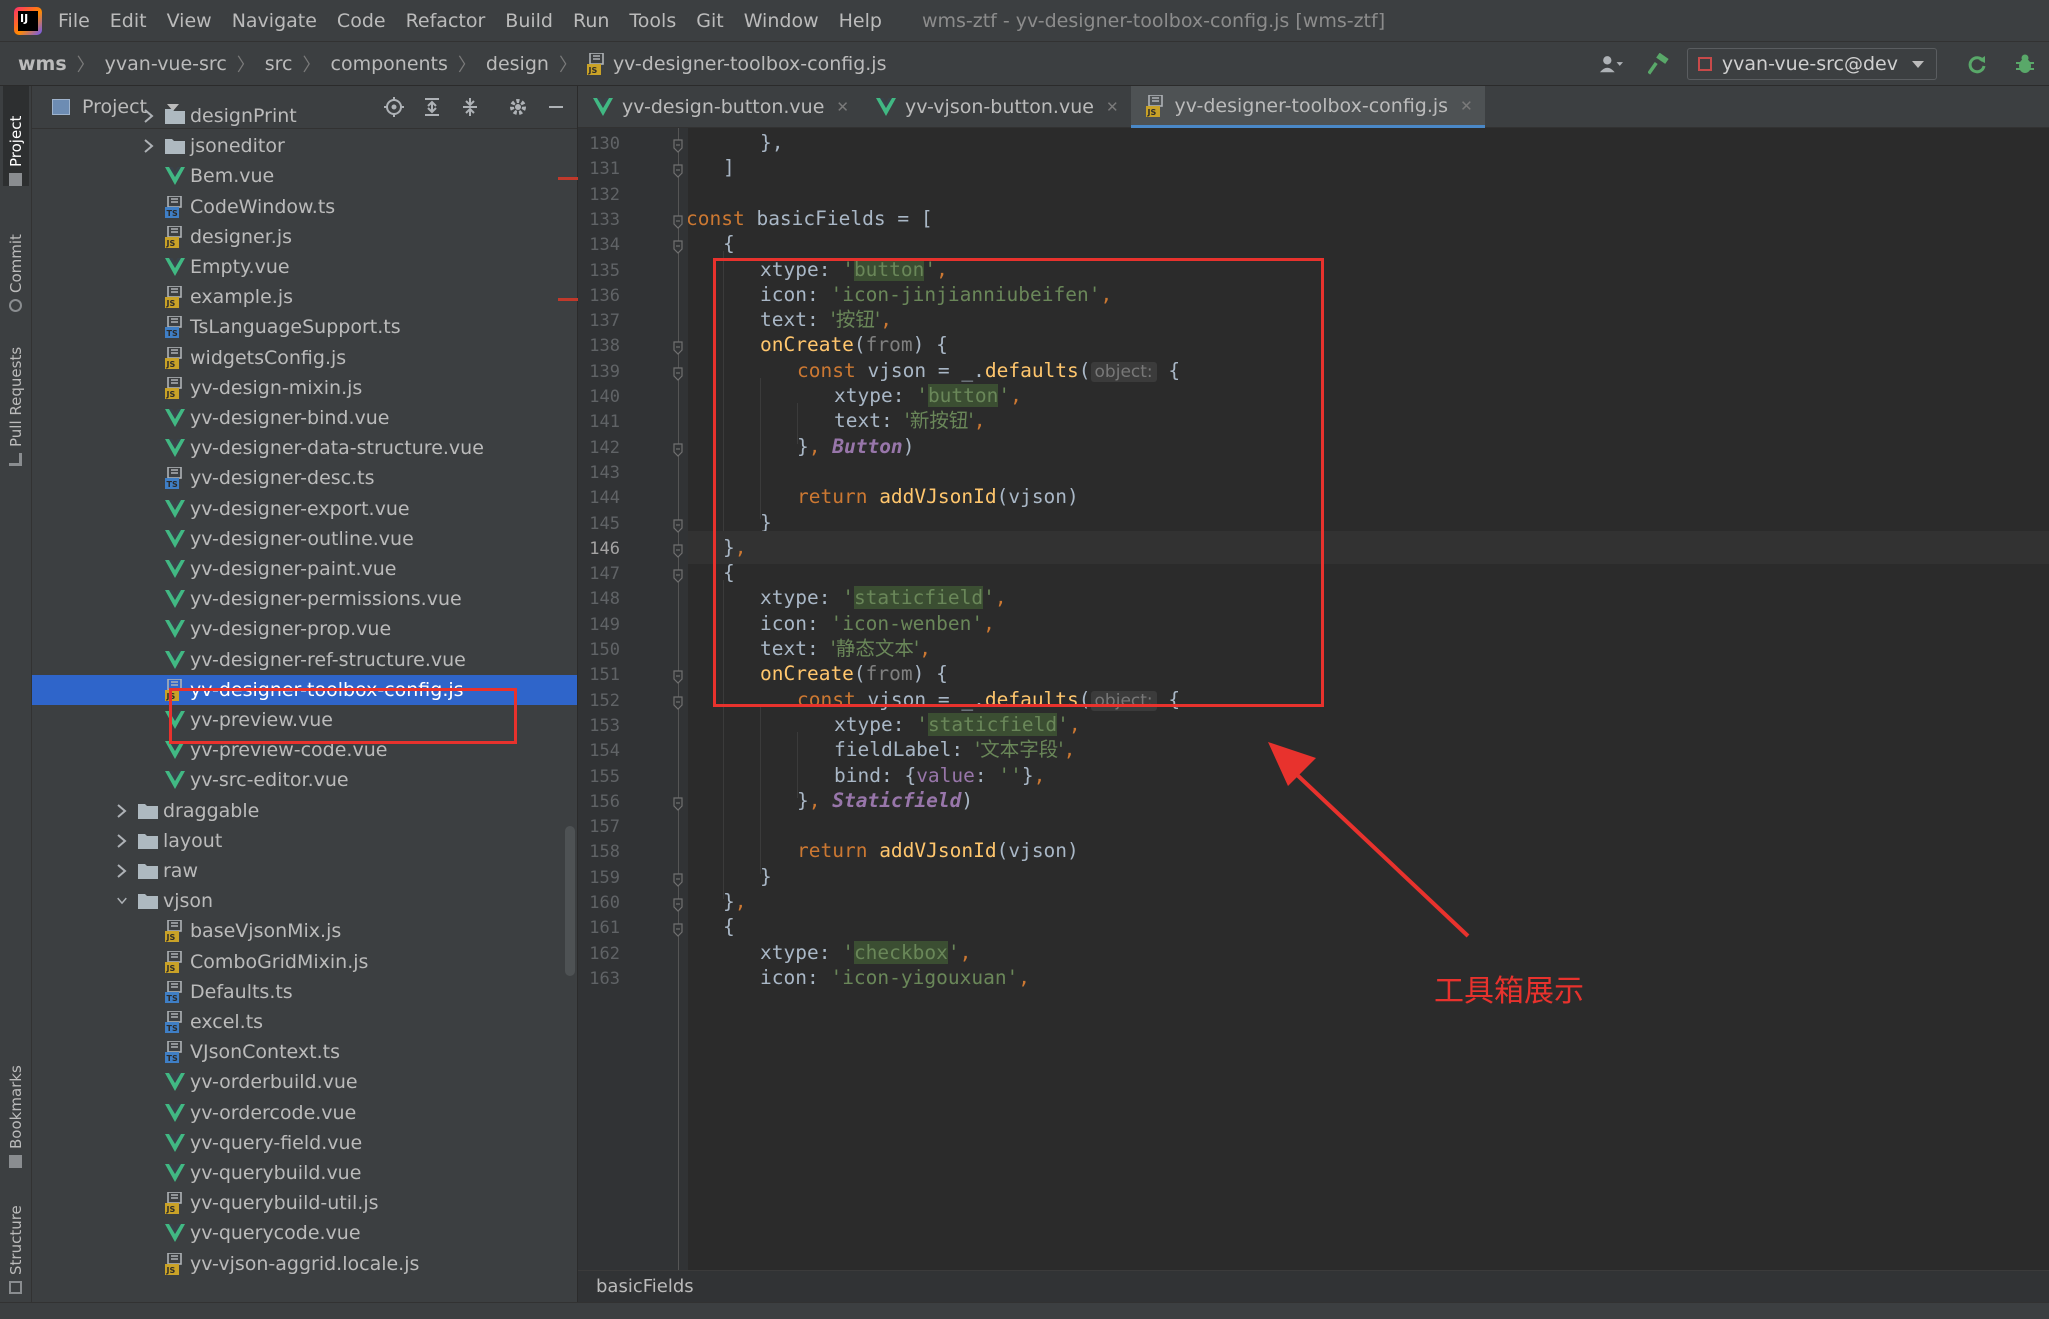 The image size is (2049, 1319). What do you see at coordinates (16, 179) in the screenshot?
I see `folder-icon` at bounding box center [16, 179].